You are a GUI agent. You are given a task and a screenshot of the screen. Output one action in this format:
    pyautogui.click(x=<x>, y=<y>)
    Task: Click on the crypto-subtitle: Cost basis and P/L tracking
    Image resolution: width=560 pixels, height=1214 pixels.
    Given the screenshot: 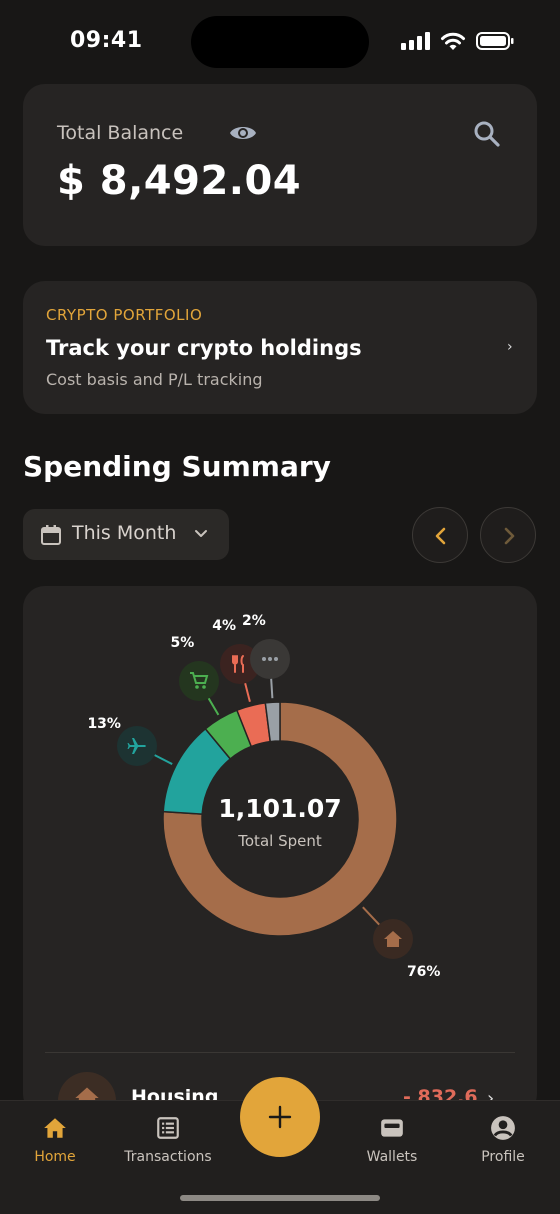 What is the action you would take?
    pyautogui.click(x=154, y=379)
    